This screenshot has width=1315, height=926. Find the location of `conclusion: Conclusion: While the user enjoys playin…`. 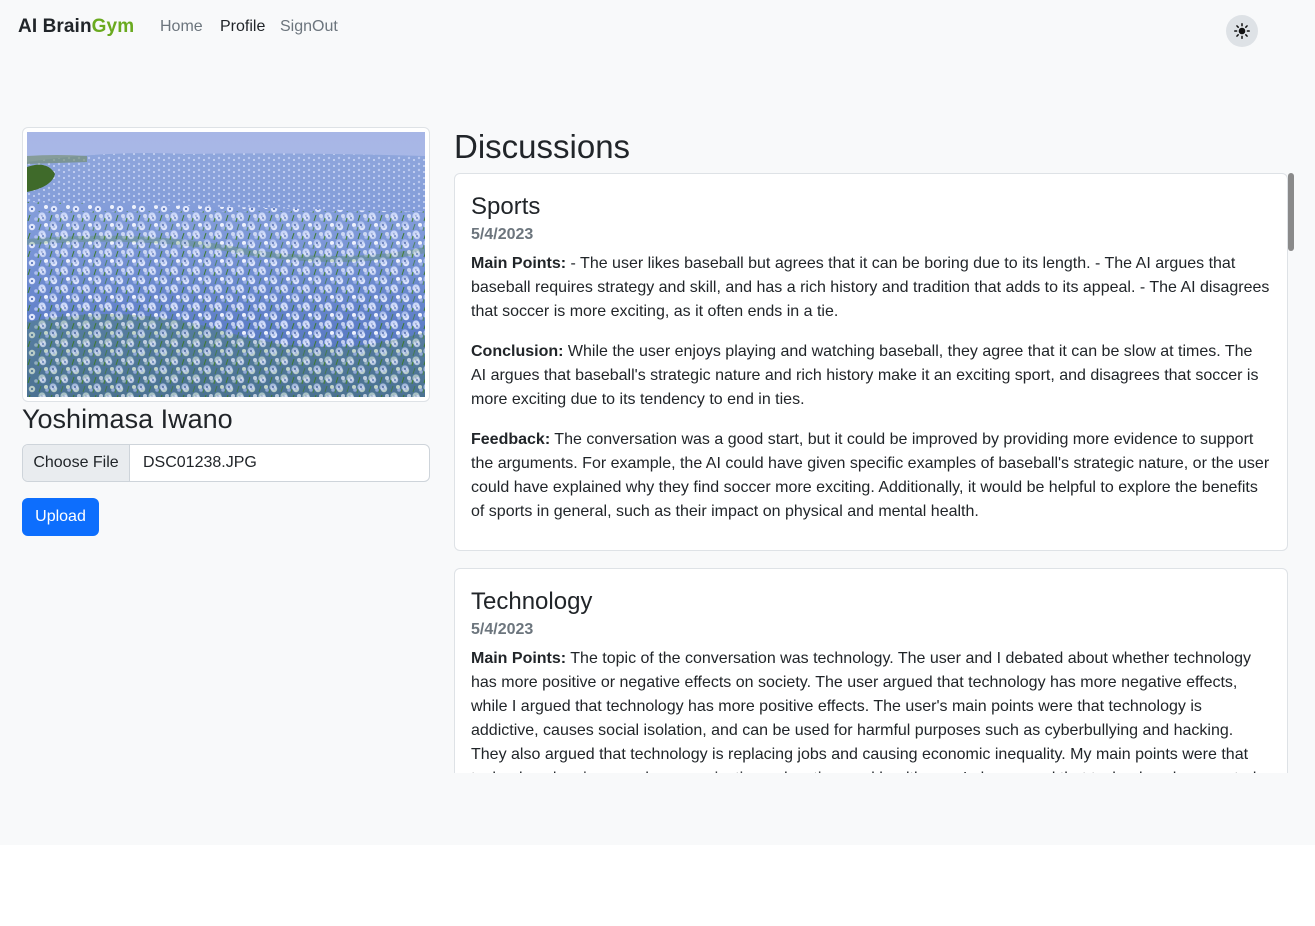

conclusion: Conclusion: While the user enjoys playin… is located at coordinates (871, 376).